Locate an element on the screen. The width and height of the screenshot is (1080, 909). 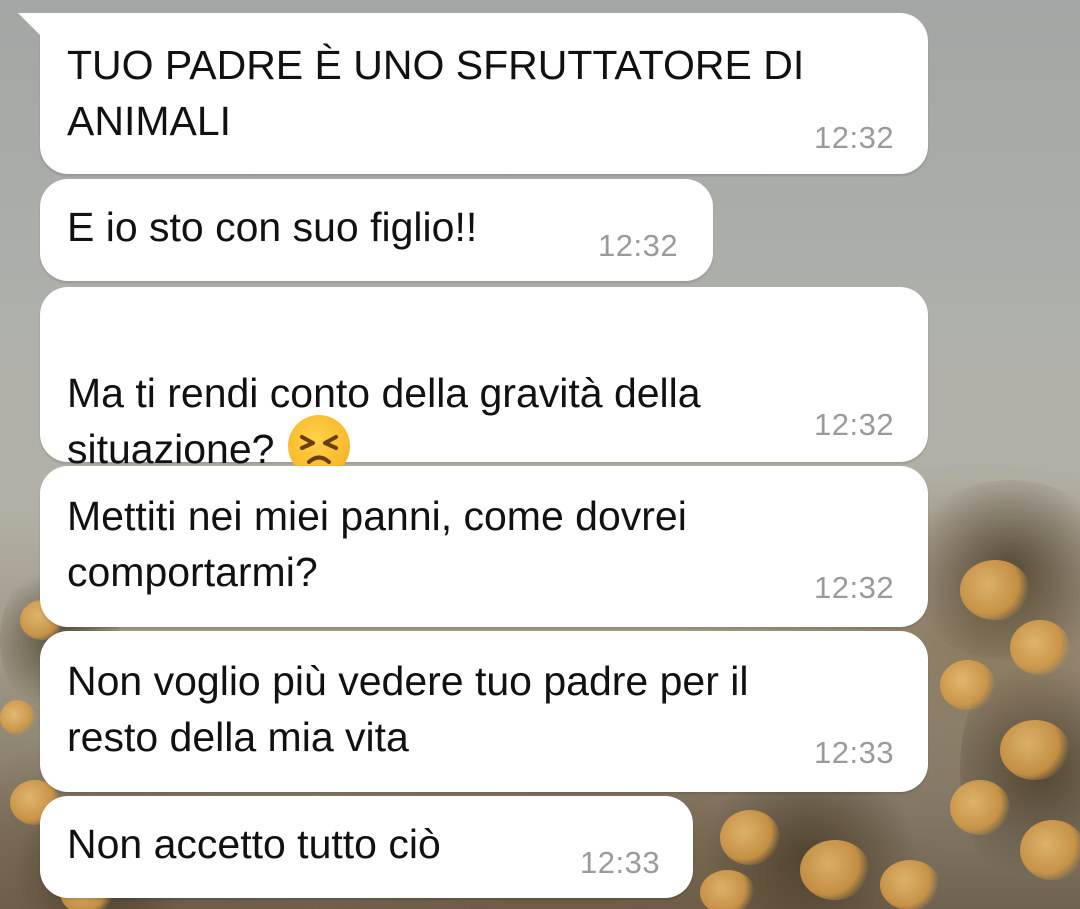
message-text: TUO PADRE È UNO SFRUTTATORE DI ANIMALI is located at coordinates (436, 93).